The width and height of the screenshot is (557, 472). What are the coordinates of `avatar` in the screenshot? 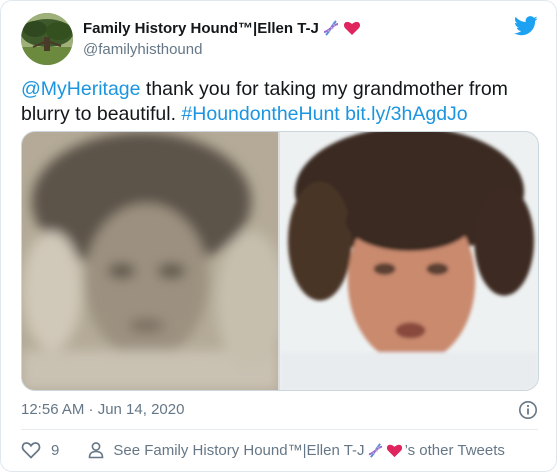 It's located at (47, 39).